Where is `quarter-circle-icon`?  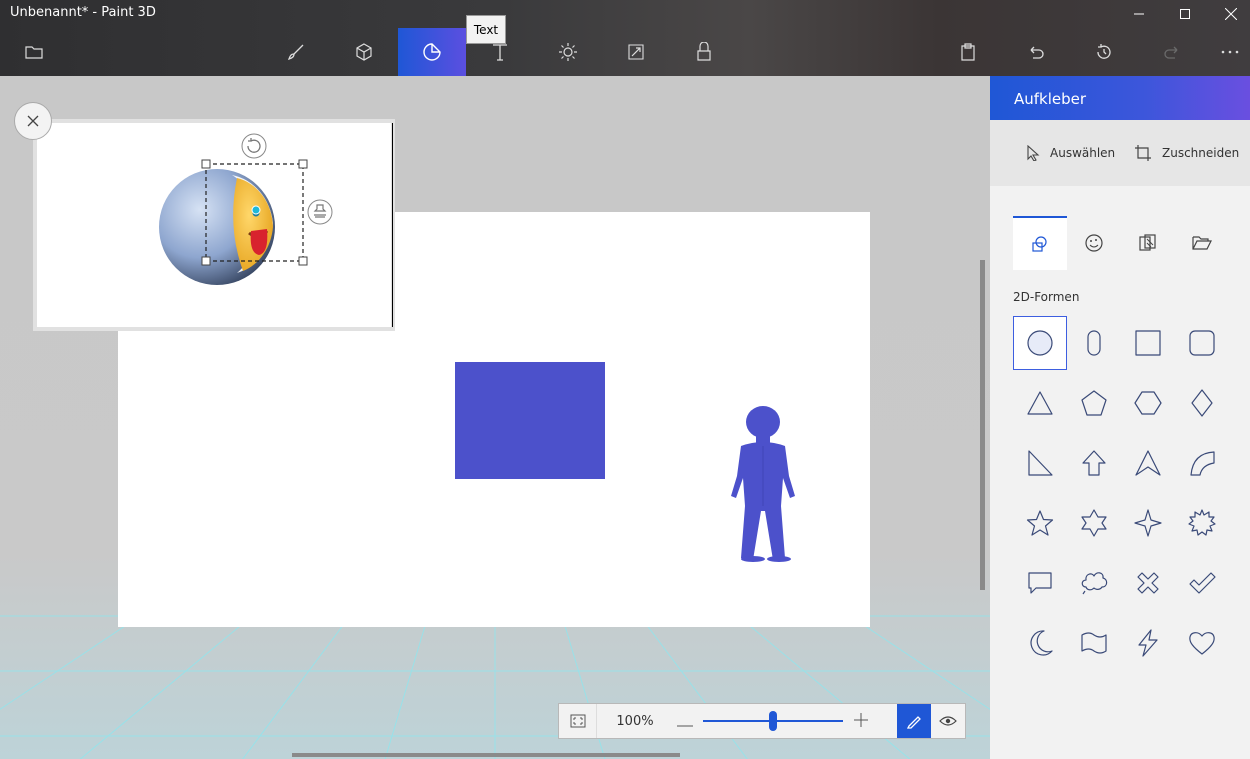 quarter-circle-icon is located at coordinates (1202, 463).